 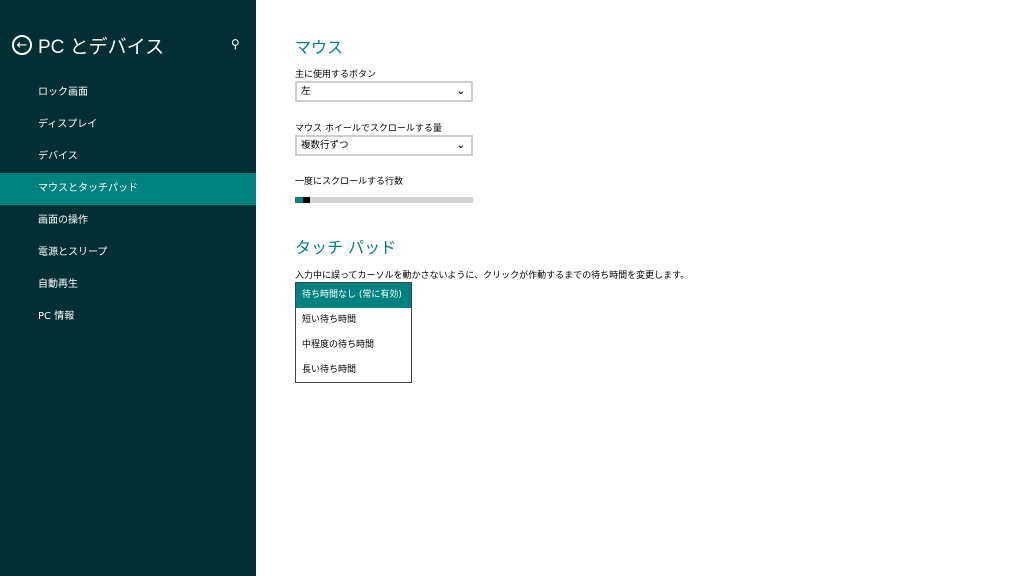 What do you see at coordinates (128, 157) in the screenshot?
I see `sidebar-item-devices: デバイス` at bounding box center [128, 157].